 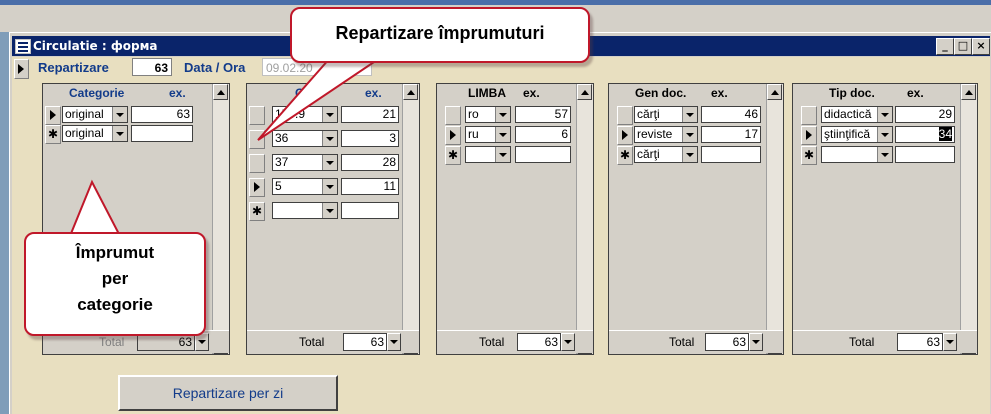 I want to click on callout-left-pointer, so click(x=95, y=208).